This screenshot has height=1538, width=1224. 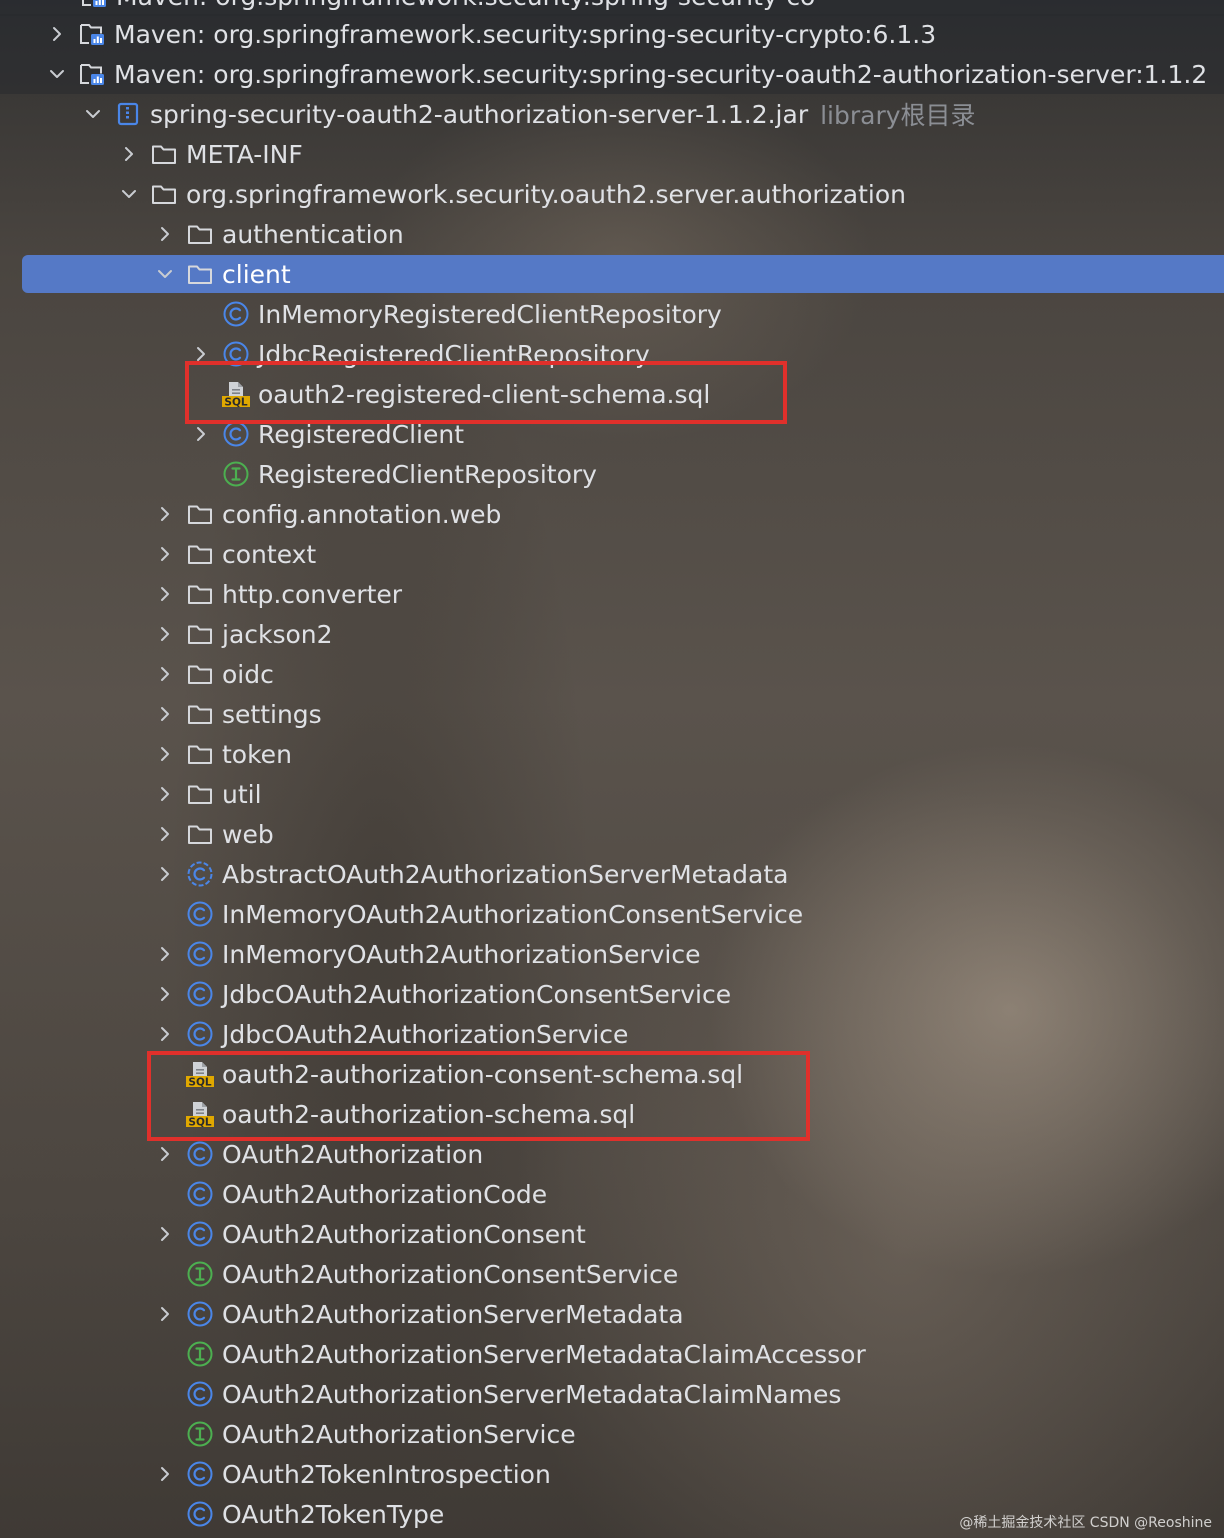 I want to click on tree-row-token-introspection: OAuth2TokenIntrospection, so click(x=612, y=1474).